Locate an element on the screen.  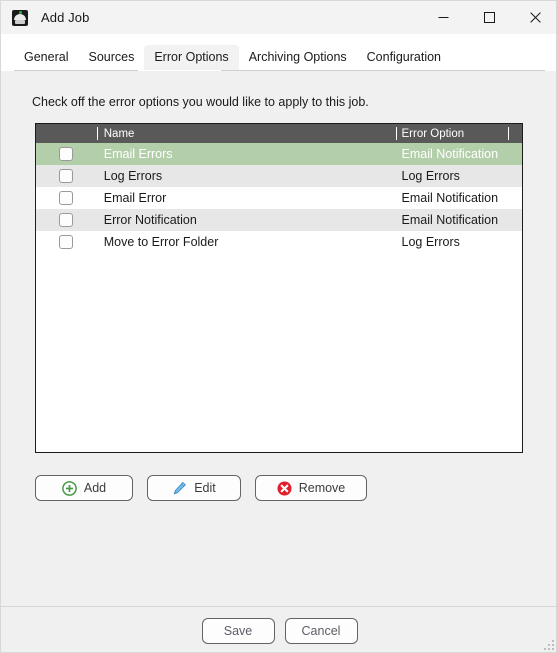
grid-header-error-option-label: Error Option is located at coordinates (433, 133).